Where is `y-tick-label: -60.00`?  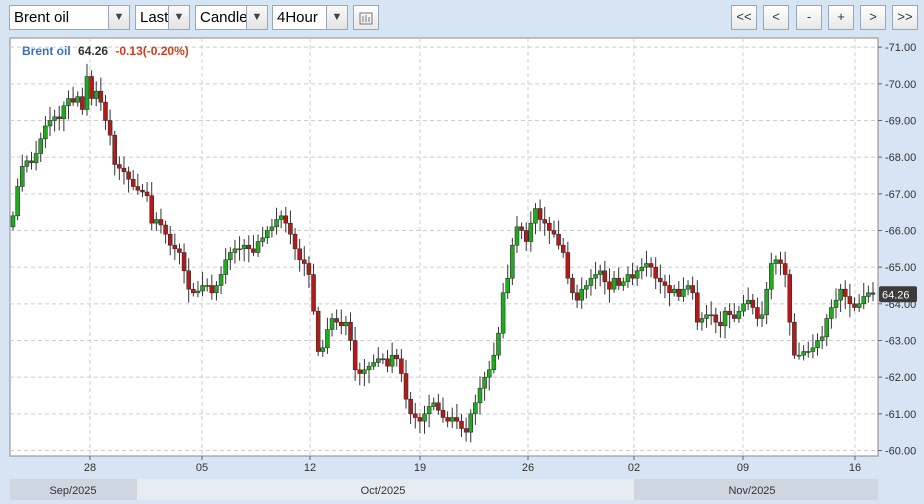
y-tick-label: -60.00 is located at coordinates (900, 452).